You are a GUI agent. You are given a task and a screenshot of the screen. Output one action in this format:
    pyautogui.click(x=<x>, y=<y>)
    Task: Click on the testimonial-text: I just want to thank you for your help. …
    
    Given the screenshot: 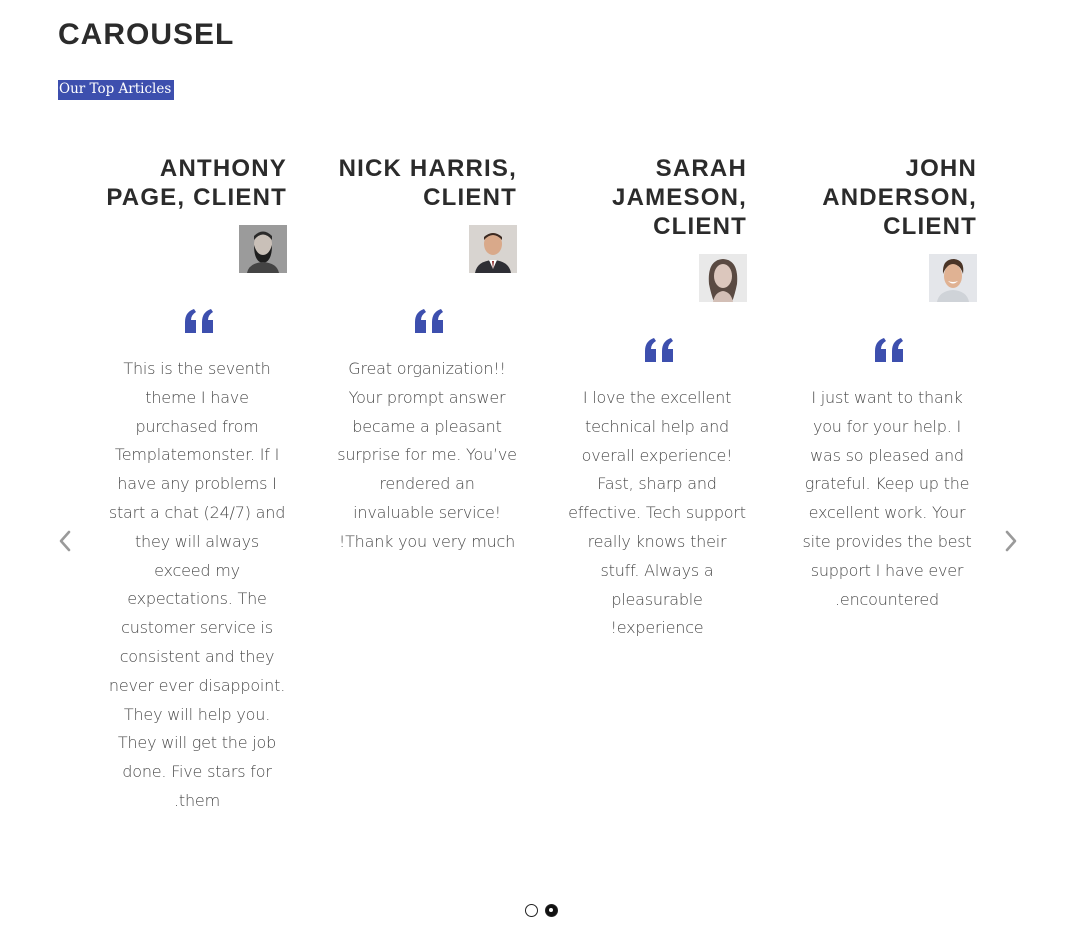 What is the action you would take?
    pyautogui.click(x=887, y=498)
    